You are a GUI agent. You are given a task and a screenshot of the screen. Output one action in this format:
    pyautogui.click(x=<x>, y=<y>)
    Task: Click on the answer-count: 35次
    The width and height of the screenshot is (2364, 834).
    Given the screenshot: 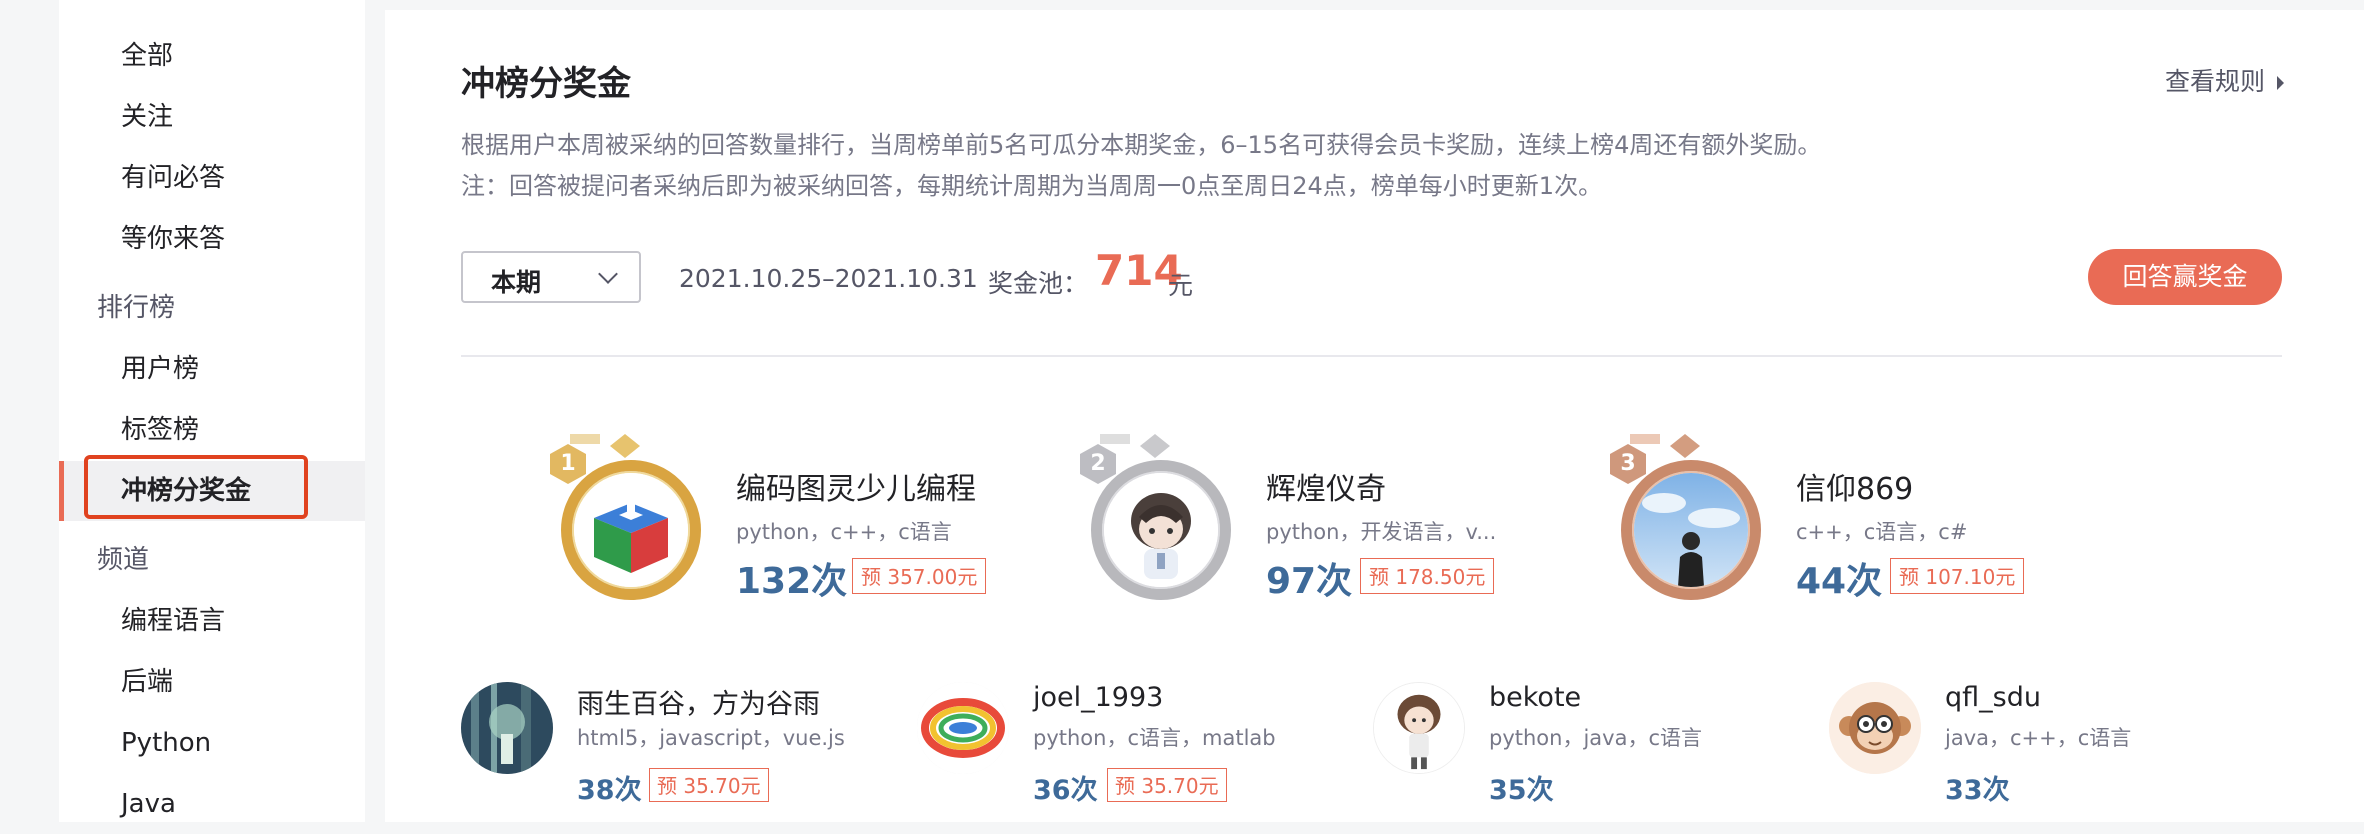 What is the action you would take?
    pyautogui.click(x=1521, y=790)
    